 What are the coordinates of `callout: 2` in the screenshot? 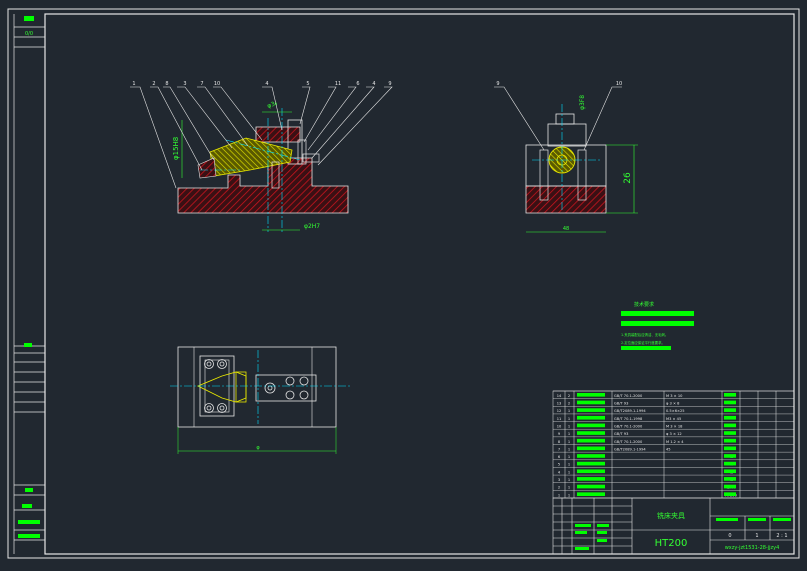 It's located at (153, 84).